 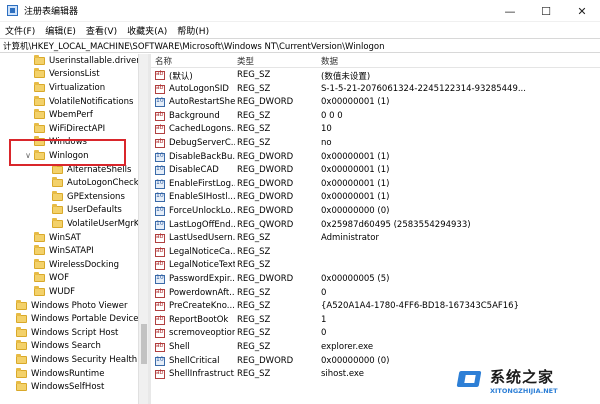 What do you see at coordinates (46, 279) in the screenshot?
I see `tree-item: WOF` at bounding box center [46, 279].